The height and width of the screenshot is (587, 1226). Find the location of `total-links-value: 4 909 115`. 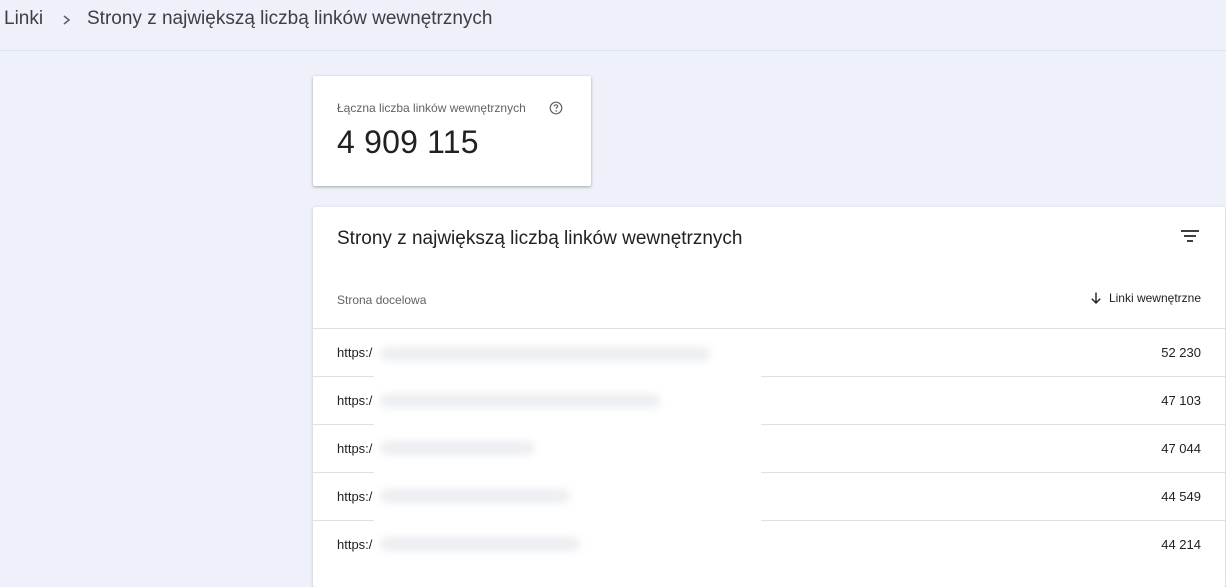

total-links-value: 4 909 115 is located at coordinates (408, 142).